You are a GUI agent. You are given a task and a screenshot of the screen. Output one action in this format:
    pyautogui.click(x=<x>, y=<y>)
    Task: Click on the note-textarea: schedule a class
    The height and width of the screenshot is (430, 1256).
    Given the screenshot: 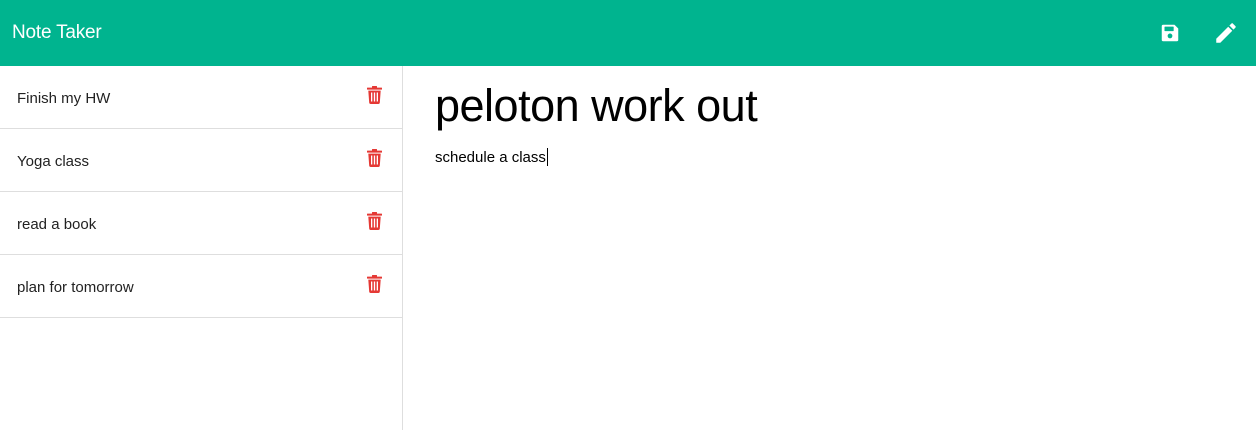 What is the action you would take?
    pyautogui.click(x=829, y=157)
    